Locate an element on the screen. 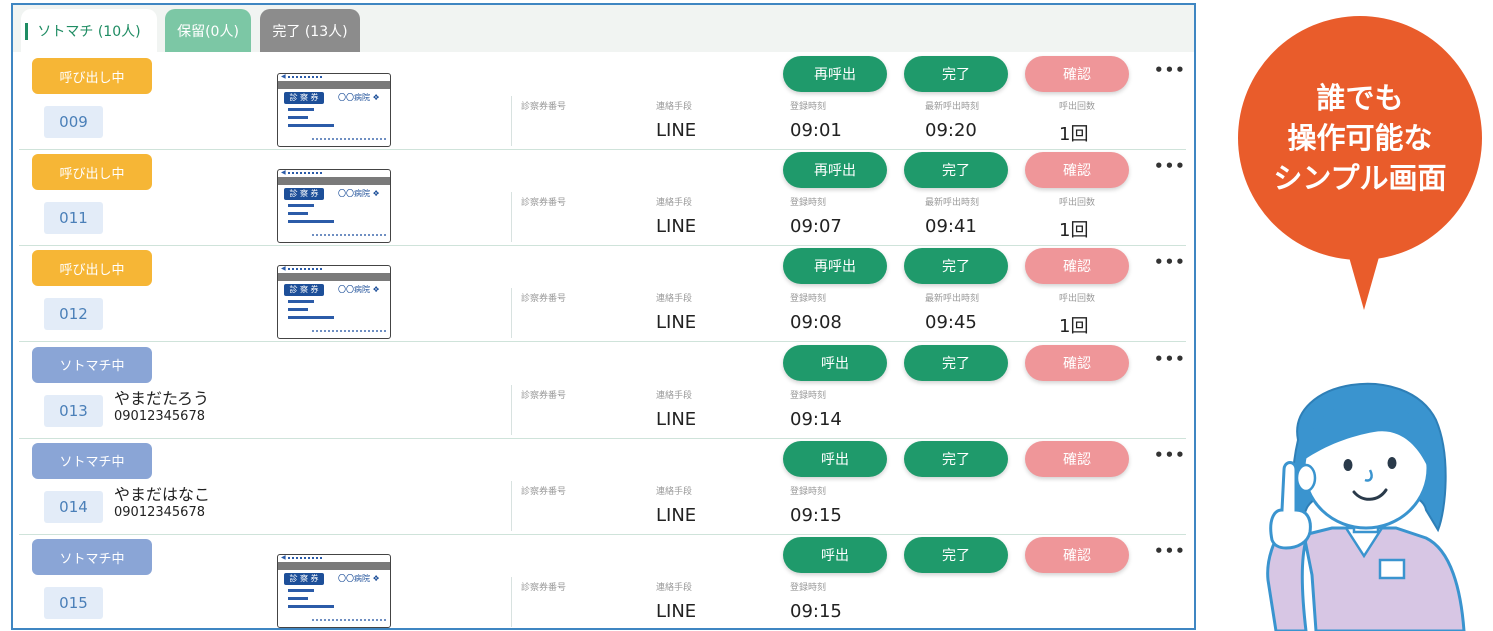  patient-name: やまだたろう is located at coordinates (162, 398).